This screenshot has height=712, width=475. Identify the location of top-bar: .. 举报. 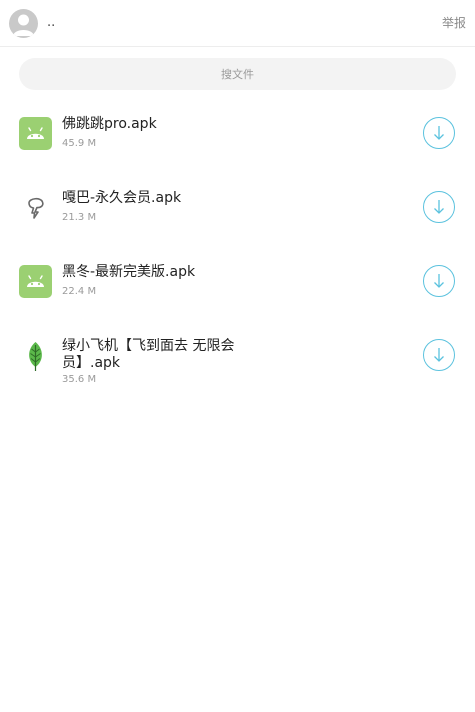
(237, 23).